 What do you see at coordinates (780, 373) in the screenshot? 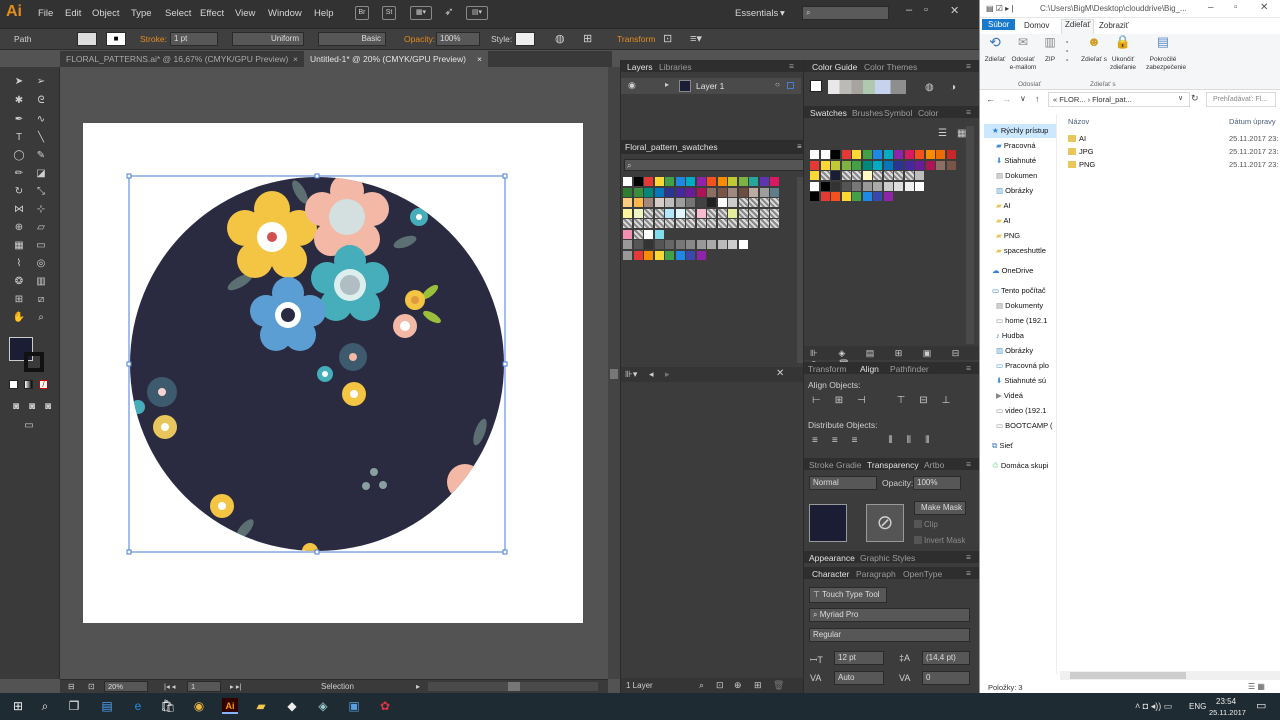
I see `close-library-icon: ✕` at bounding box center [780, 373].